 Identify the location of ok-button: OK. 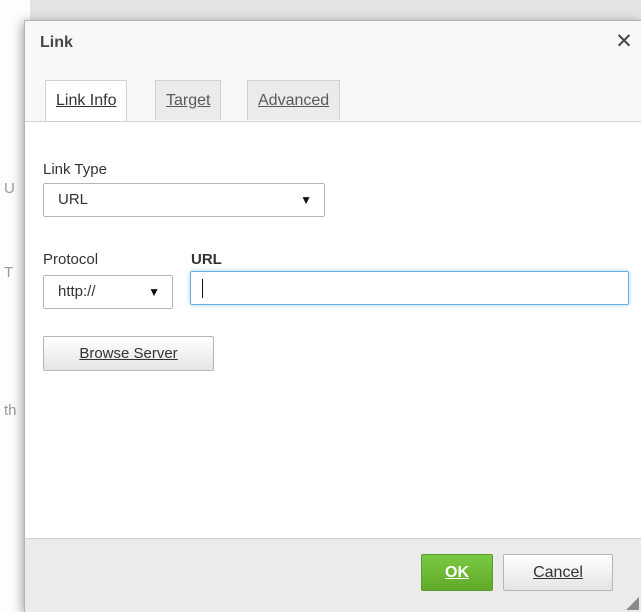
(457, 572).